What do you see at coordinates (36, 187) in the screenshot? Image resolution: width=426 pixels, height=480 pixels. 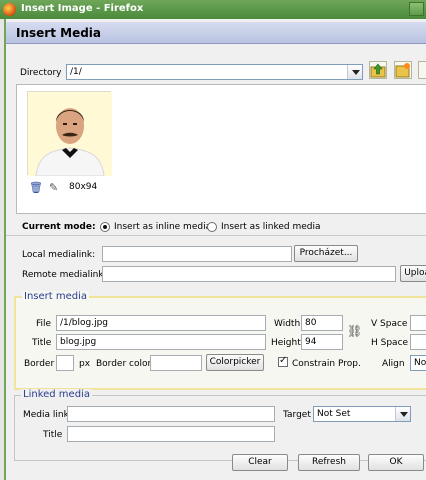 I see `trash-icon: 🗑` at bounding box center [36, 187].